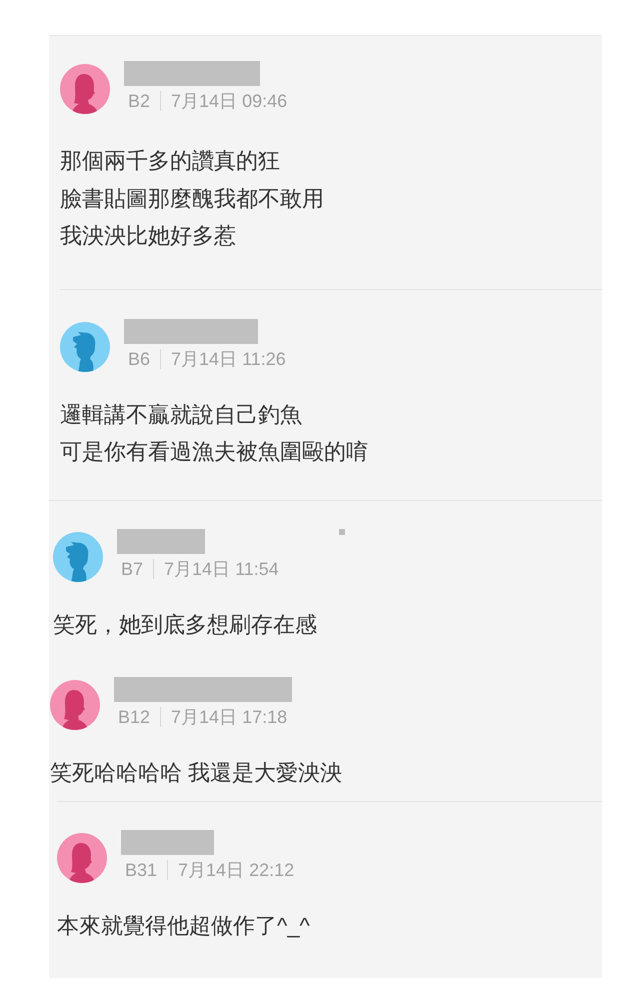 The width and height of the screenshot is (642, 991). Describe the element at coordinates (141, 869) in the screenshot. I see `floor-number: B31` at that location.